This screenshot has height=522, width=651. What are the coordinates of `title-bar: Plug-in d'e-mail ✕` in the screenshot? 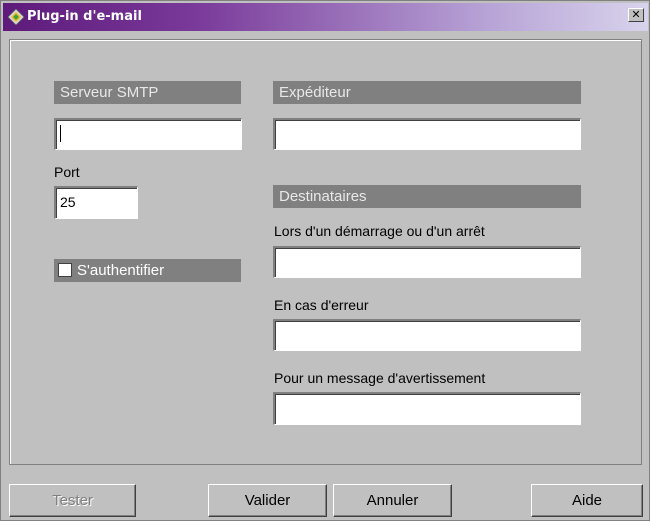 It's located at (325, 17).